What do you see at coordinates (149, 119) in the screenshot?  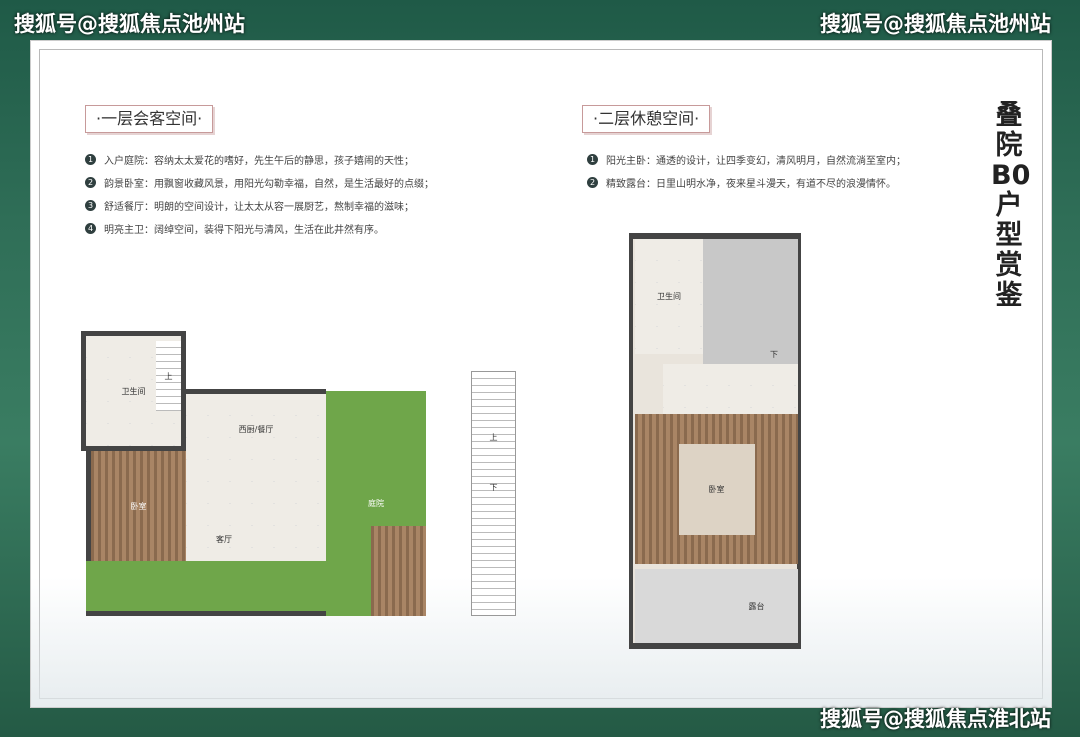 I see `floor1-tag: ·一层会客空间·` at bounding box center [149, 119].